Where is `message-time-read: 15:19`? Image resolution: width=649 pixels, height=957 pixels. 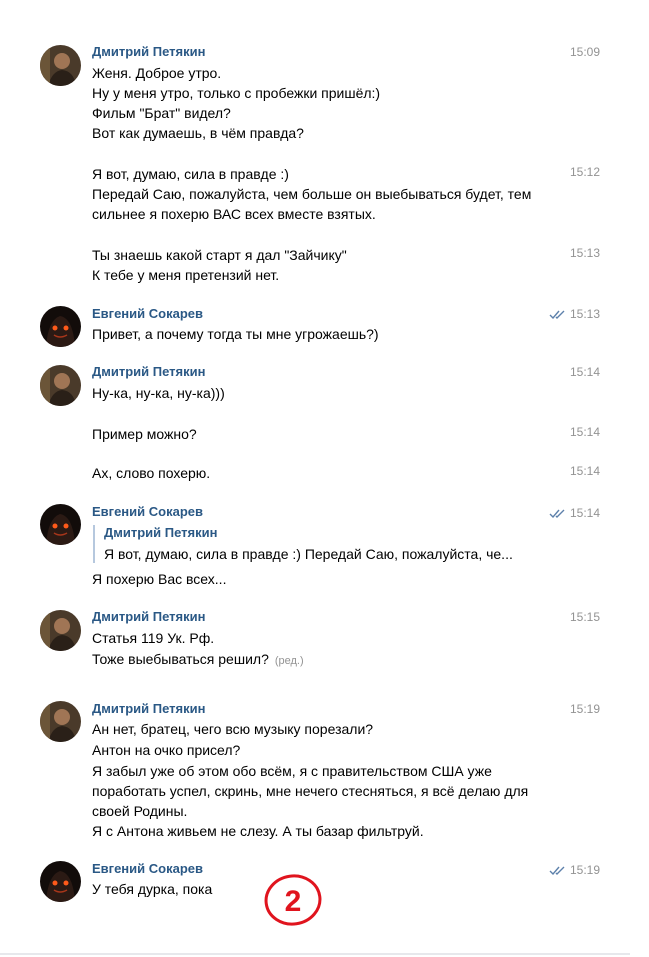 message-time-read: 15:19 is located at coordinates (574, 870).